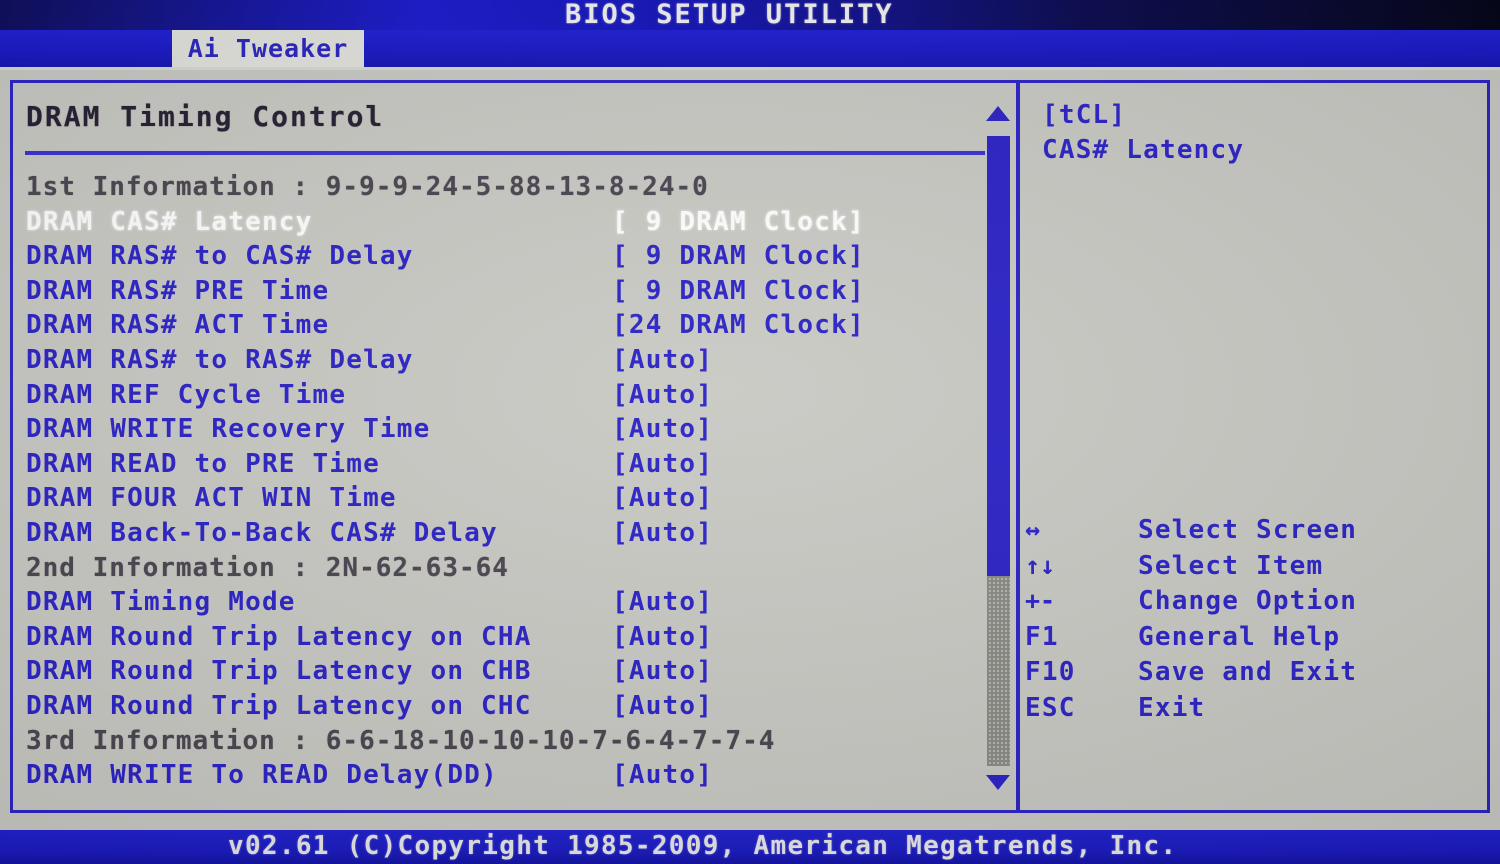 The image size is (1500, 864). I want to click on setting-label: DRAM RAS# PRE Time, so click(178, 290).